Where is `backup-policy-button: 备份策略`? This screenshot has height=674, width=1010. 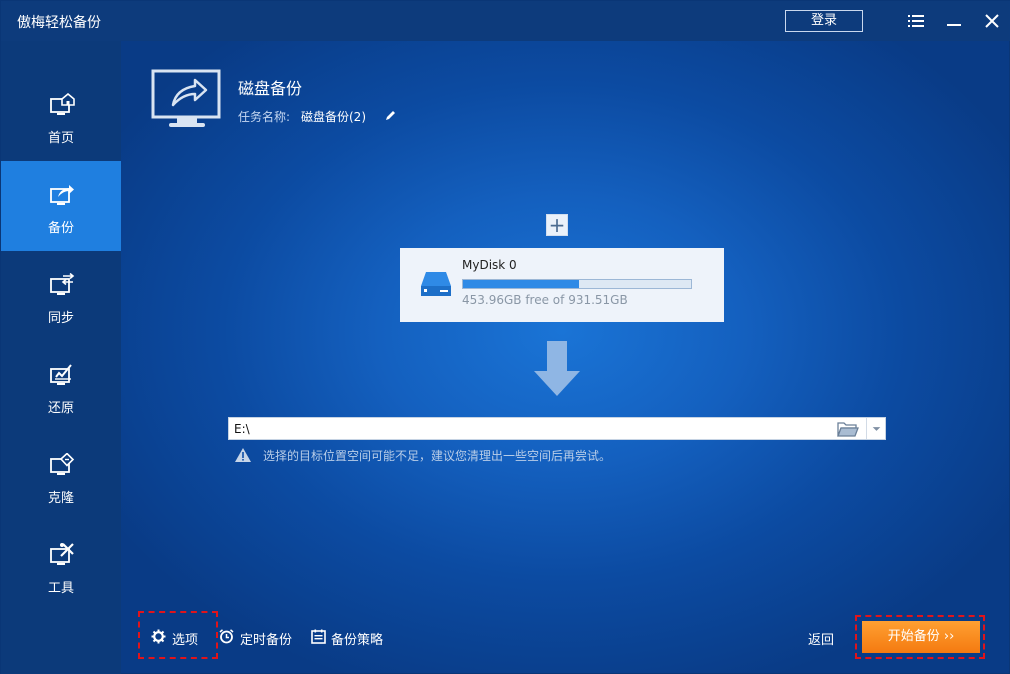 backup-policy-button: 备份策略 is located at coordinates (351, 638).